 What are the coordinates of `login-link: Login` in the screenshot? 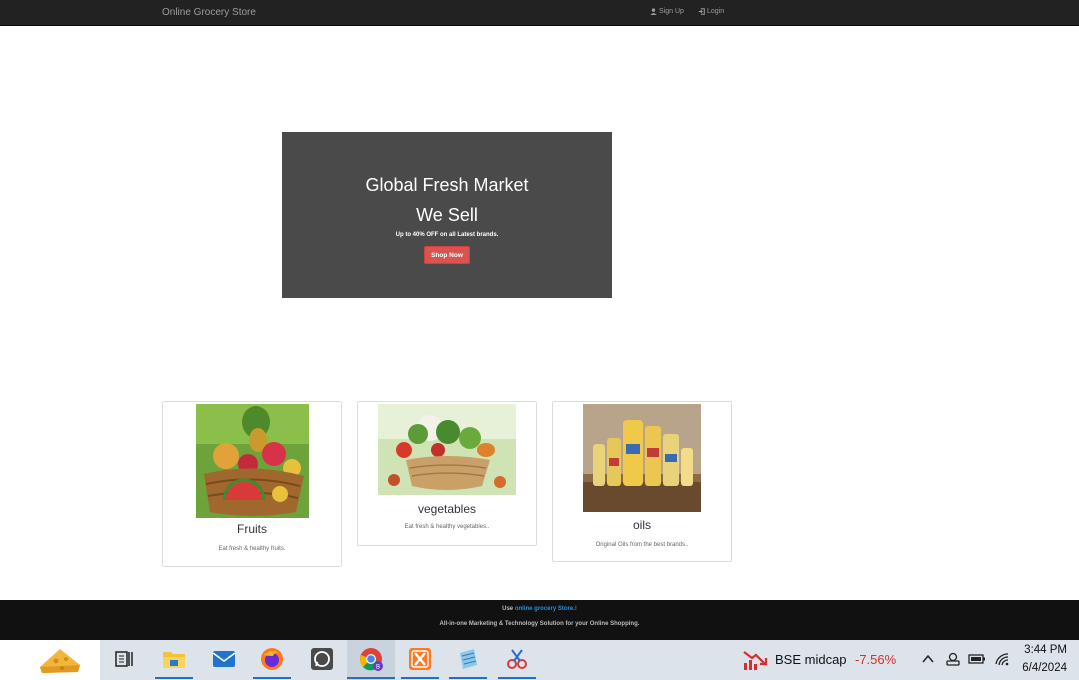 It's located at (711, 11).